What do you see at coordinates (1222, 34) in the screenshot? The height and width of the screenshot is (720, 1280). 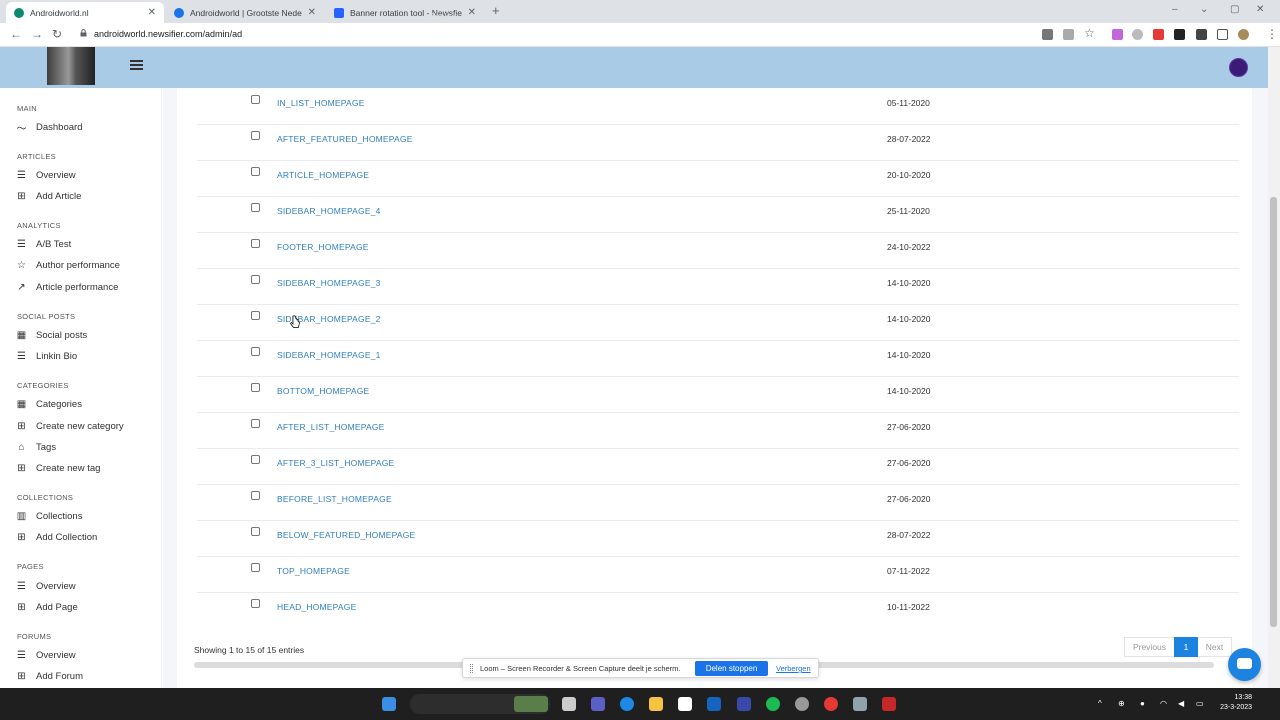 I see `sidepanel-icon` at bounding box center [1222, 34].